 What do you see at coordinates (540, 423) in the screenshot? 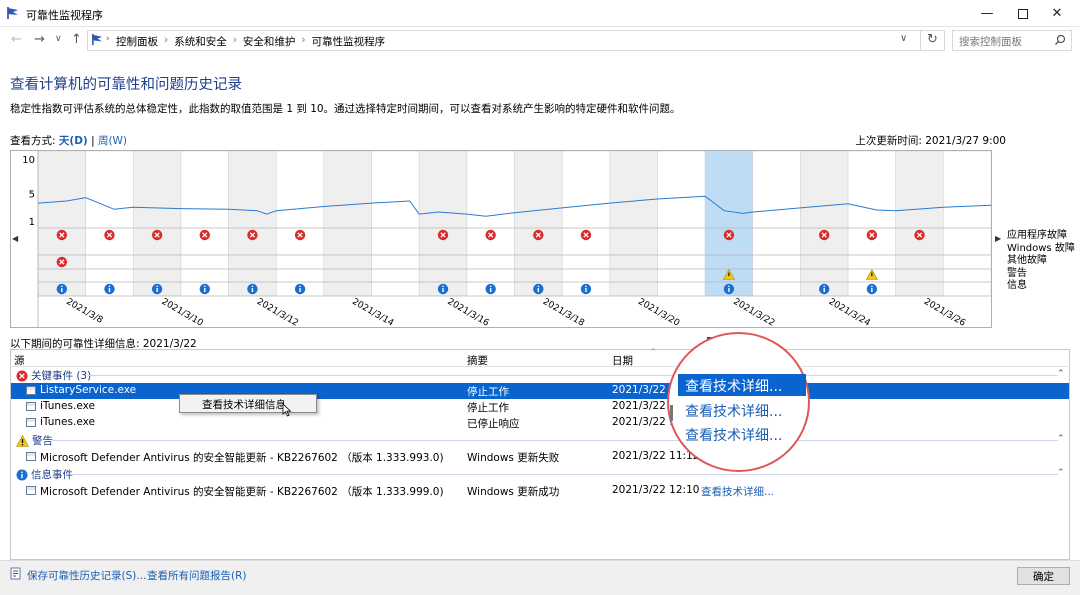
I see `table-row: iTunes.exe 已停止响应 2021/3/22 1` at bounding box center [540, 423].